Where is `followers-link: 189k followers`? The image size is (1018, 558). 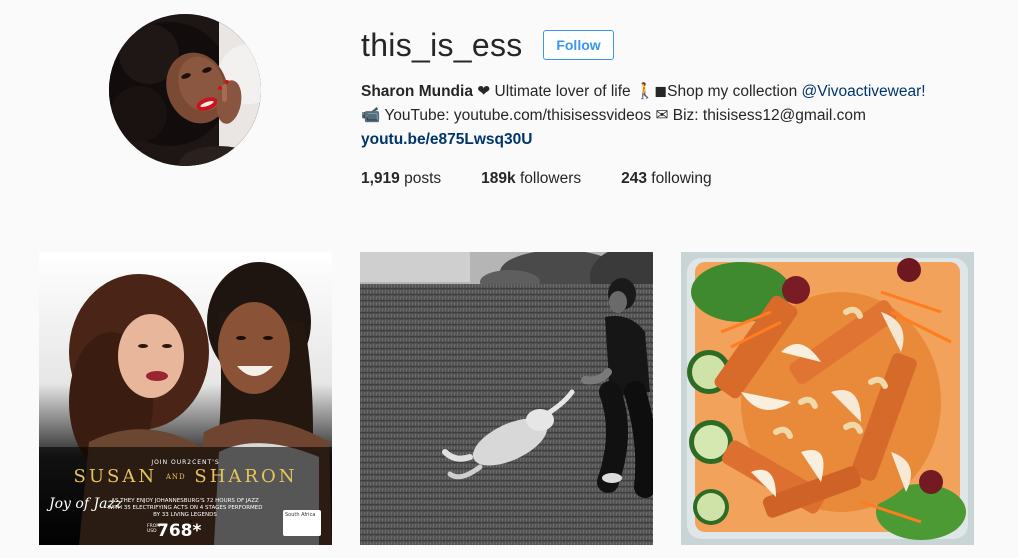
followers-link: 189k followers is located at coordinates (531, 179).